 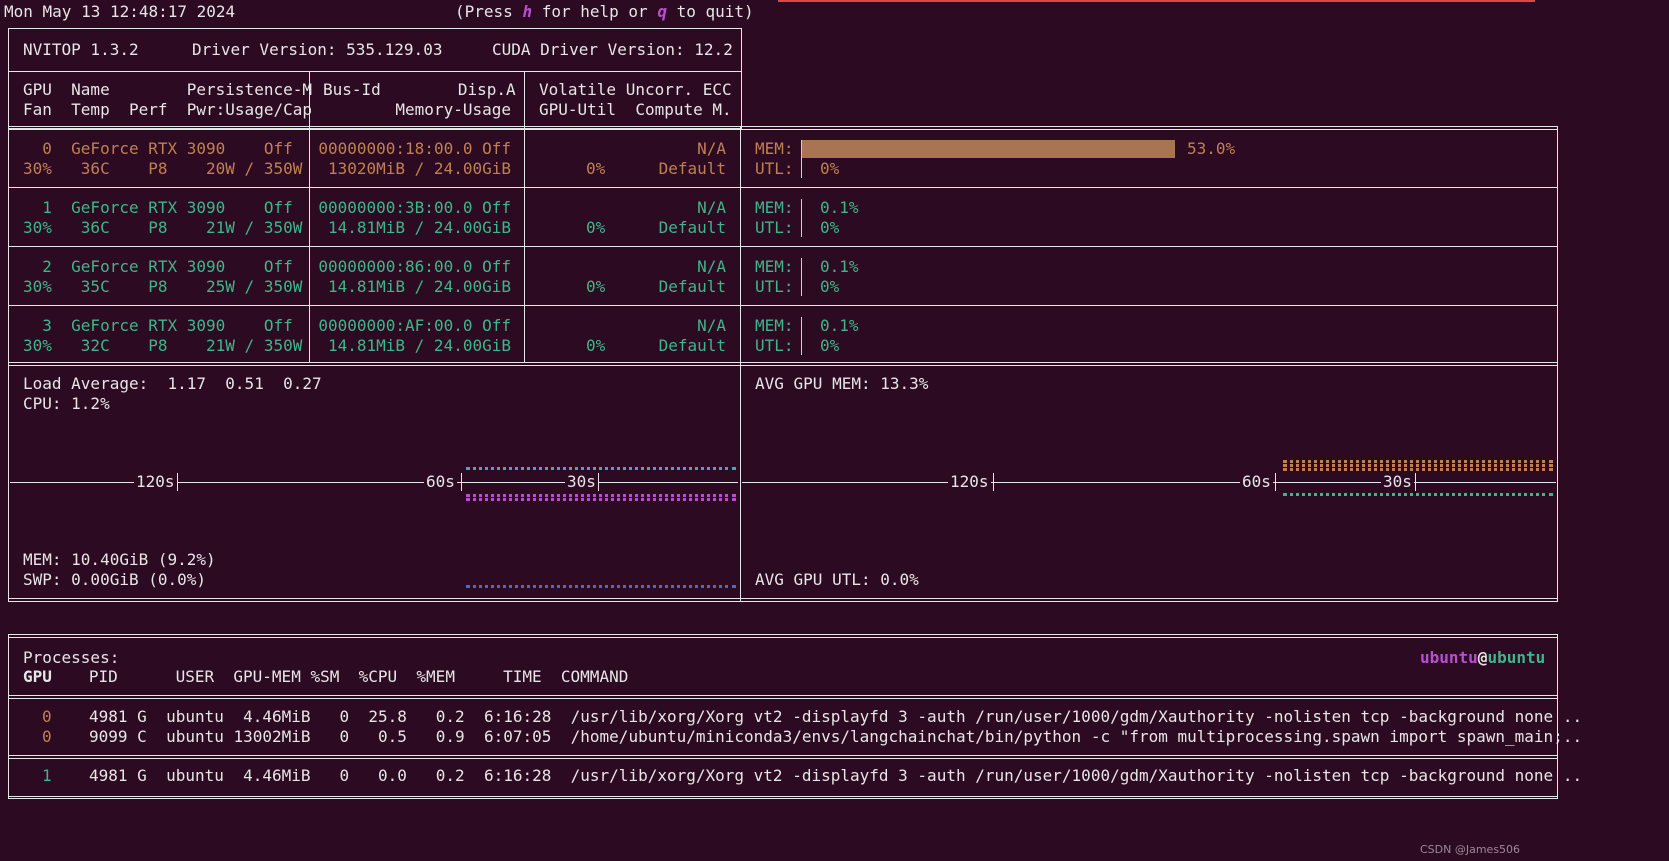 I want to click on gpu-axis-120s: 120s, so click(x=969, y=482).